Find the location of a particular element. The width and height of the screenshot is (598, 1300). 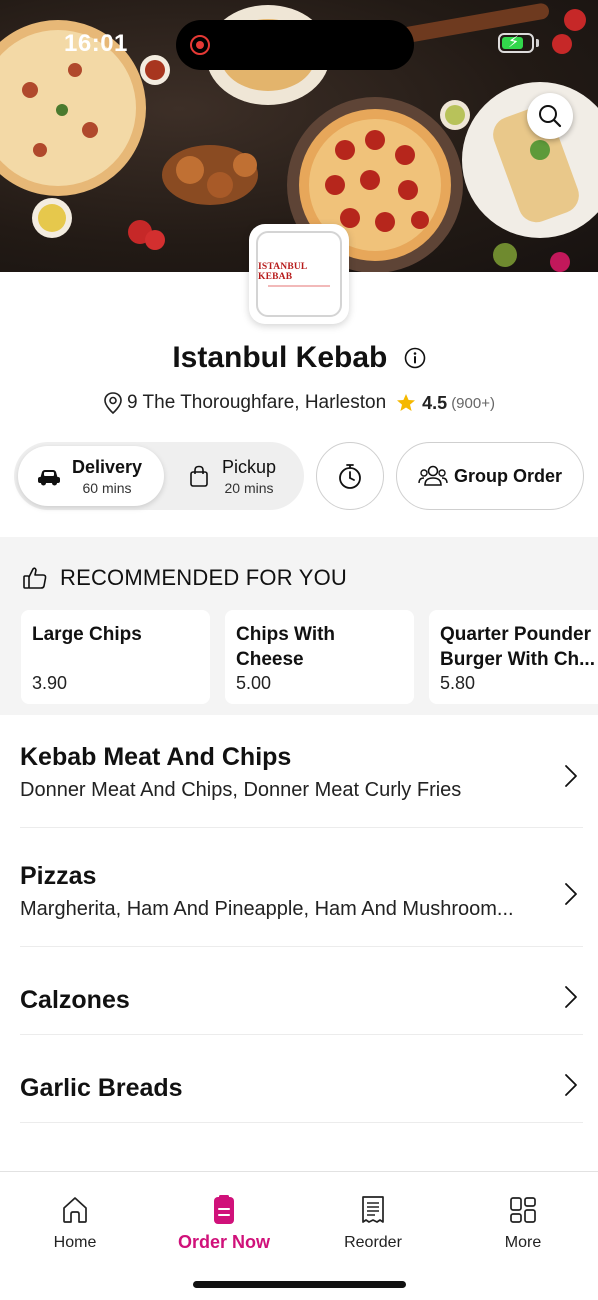

recommended-item: Chips With Cheese 5.00 is located at coordinates (319, 657).